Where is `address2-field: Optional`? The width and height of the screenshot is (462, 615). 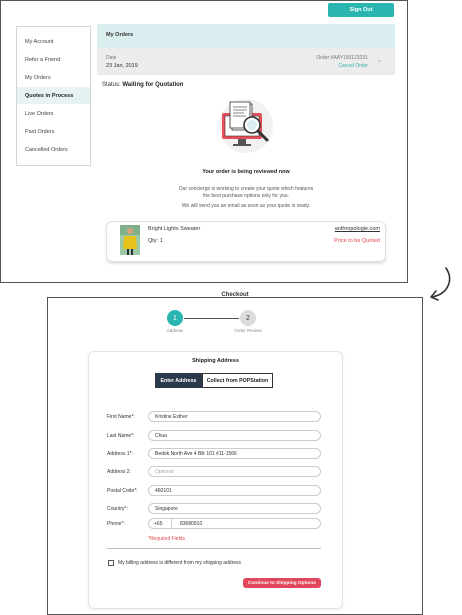 address2-field: Optional is located at coordinates (234, 471).